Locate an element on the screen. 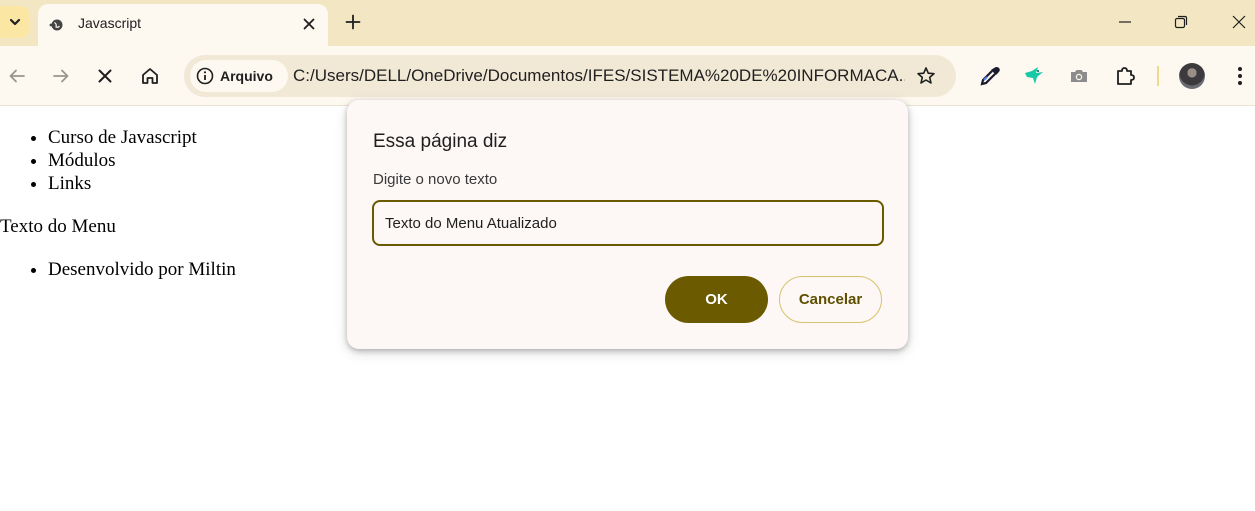 This screenshot has height=511, width=1255. prompt-input is located at coordinates (628, 223).